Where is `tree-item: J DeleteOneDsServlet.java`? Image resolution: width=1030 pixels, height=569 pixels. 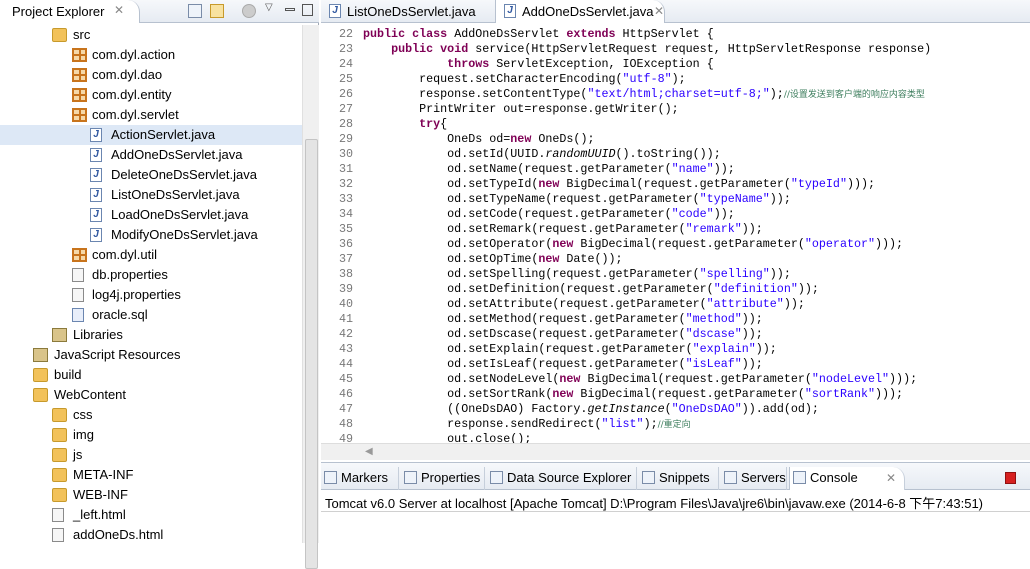 tree-item: J DeleteOneDsServlet.java is located at coordinates (151, 175).